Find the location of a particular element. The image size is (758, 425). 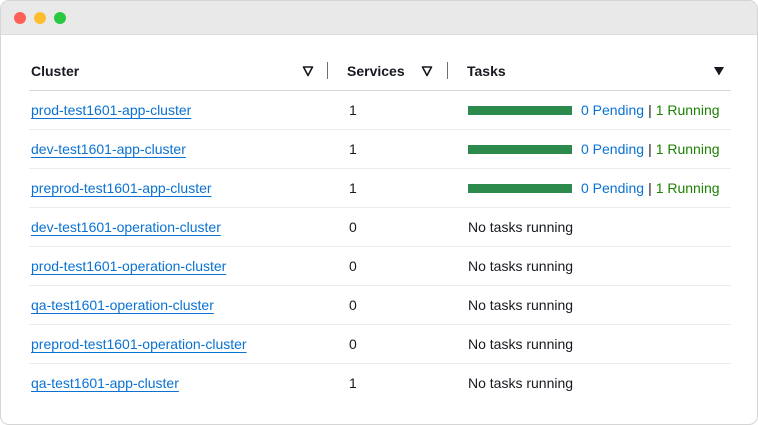

cell-cluster: prod-test1601-app-cluster is located at coordinates (111, 110).